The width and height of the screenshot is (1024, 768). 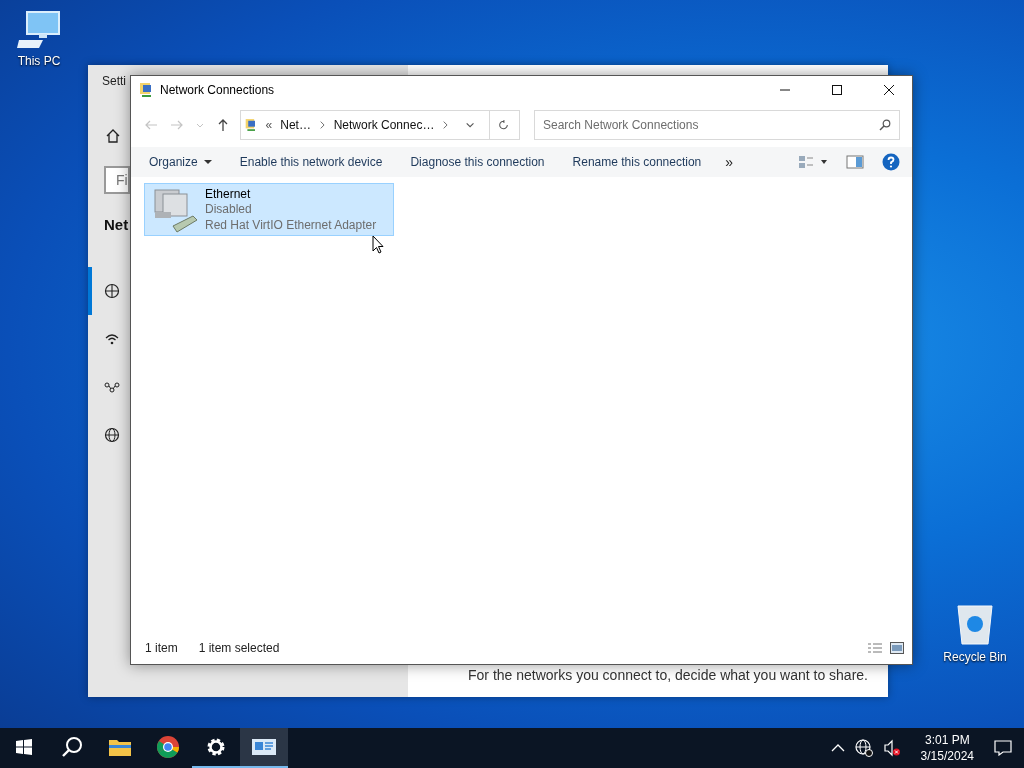 What do you see at coordinates (837, 90) in the screenshot?
I see `maximize-icon` at bounding box center [837, 90].